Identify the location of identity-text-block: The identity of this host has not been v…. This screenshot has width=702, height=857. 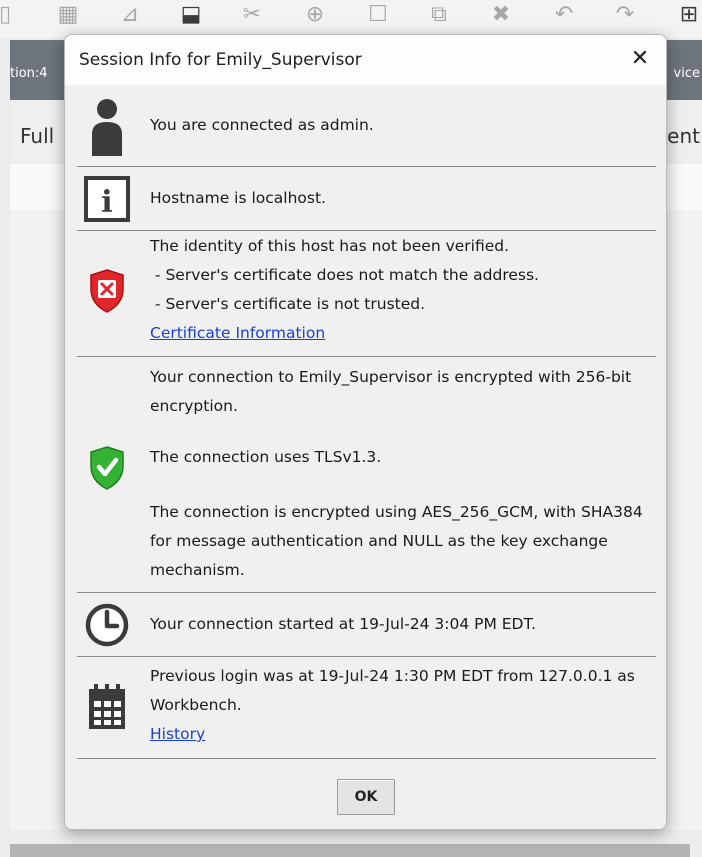
(401, 290).